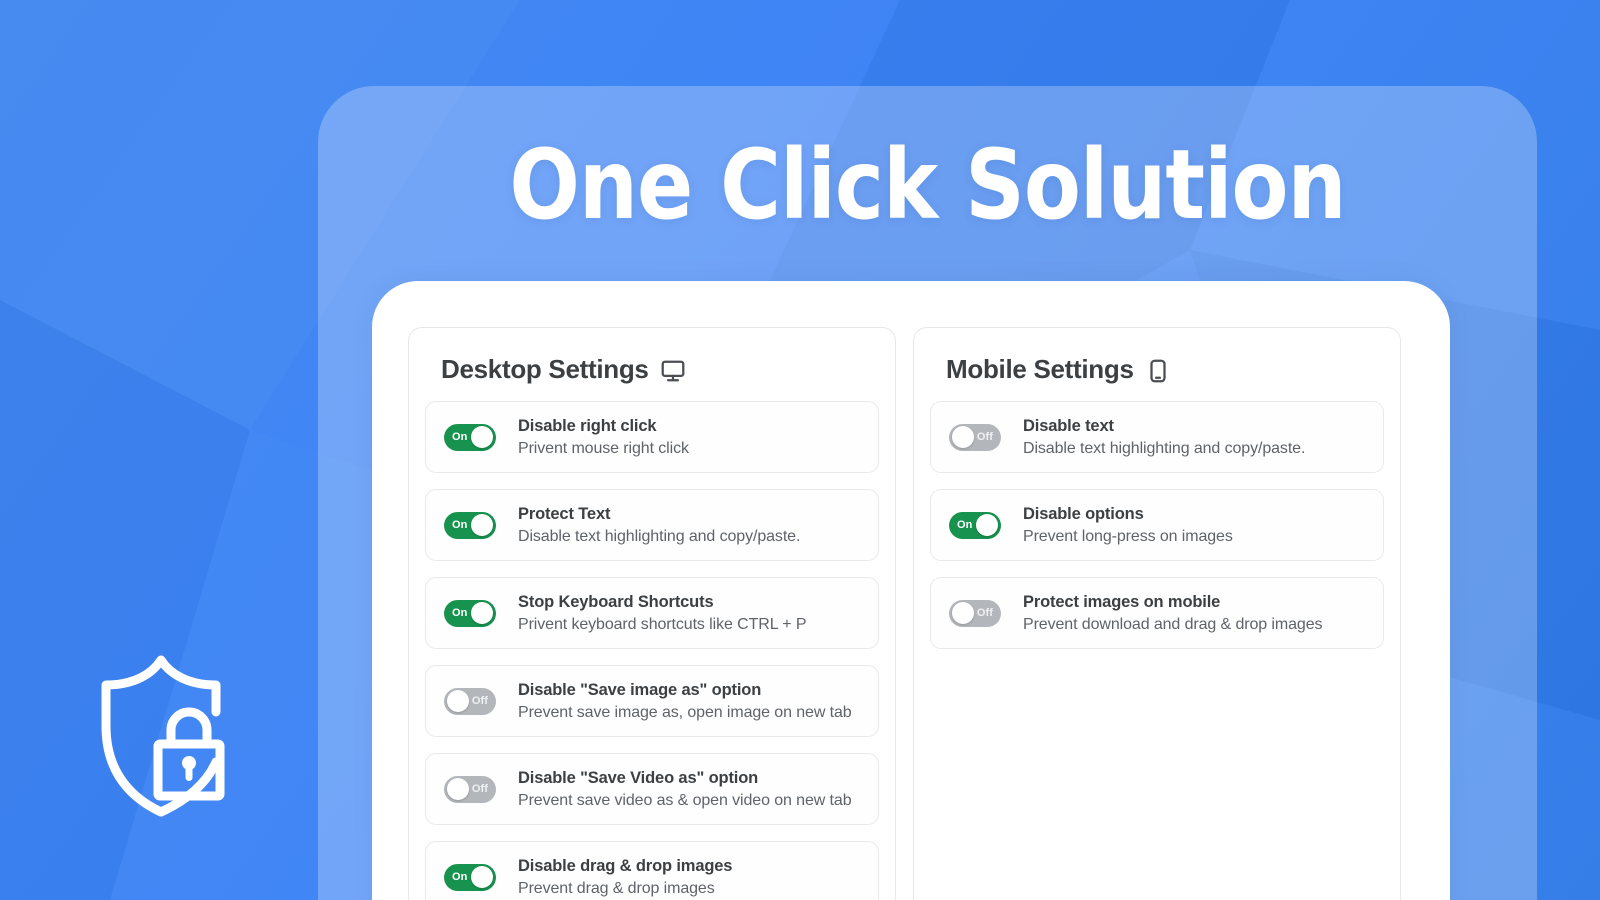 This screenshot has height=900, width=1600. What do you see at coordinates (161, 735) in the screenshot?
I see `shield-lock-icon` at bounding box center [161, 735].